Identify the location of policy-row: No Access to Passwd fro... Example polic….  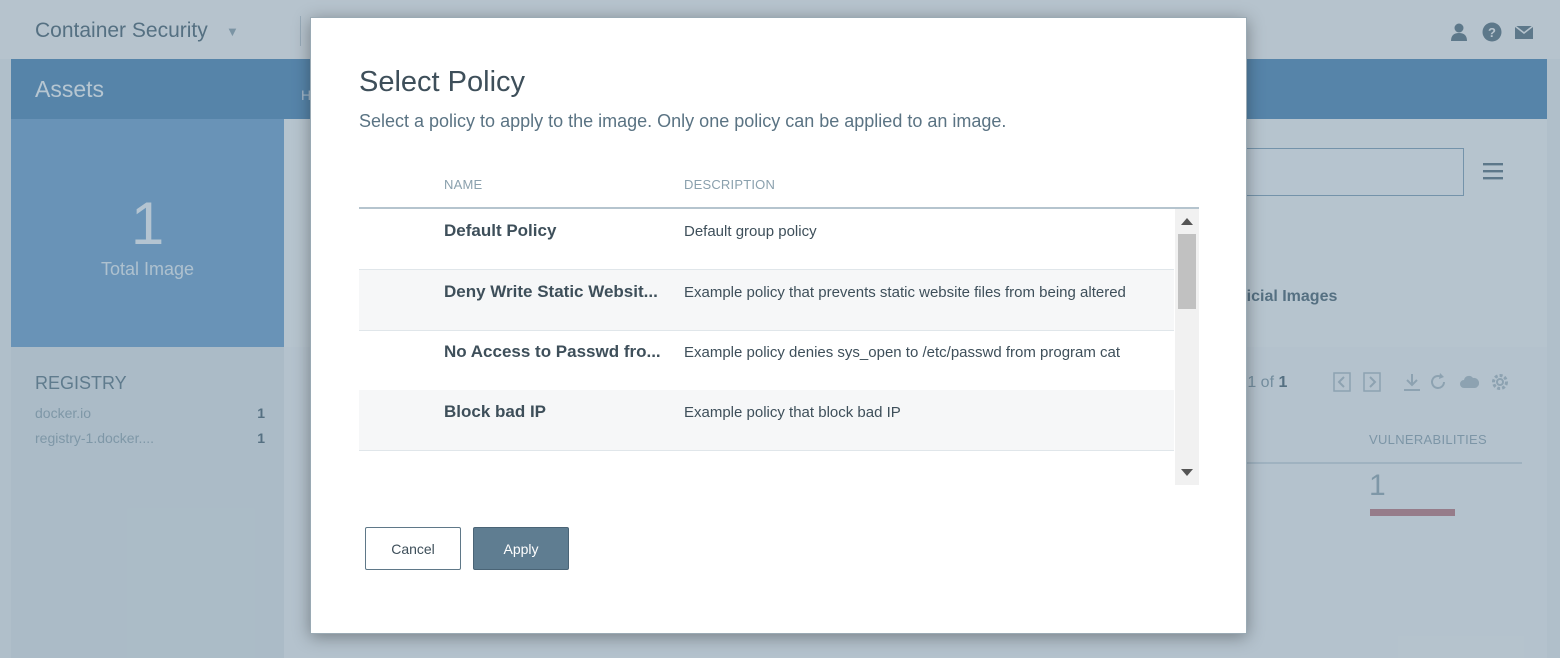
(766, 360).